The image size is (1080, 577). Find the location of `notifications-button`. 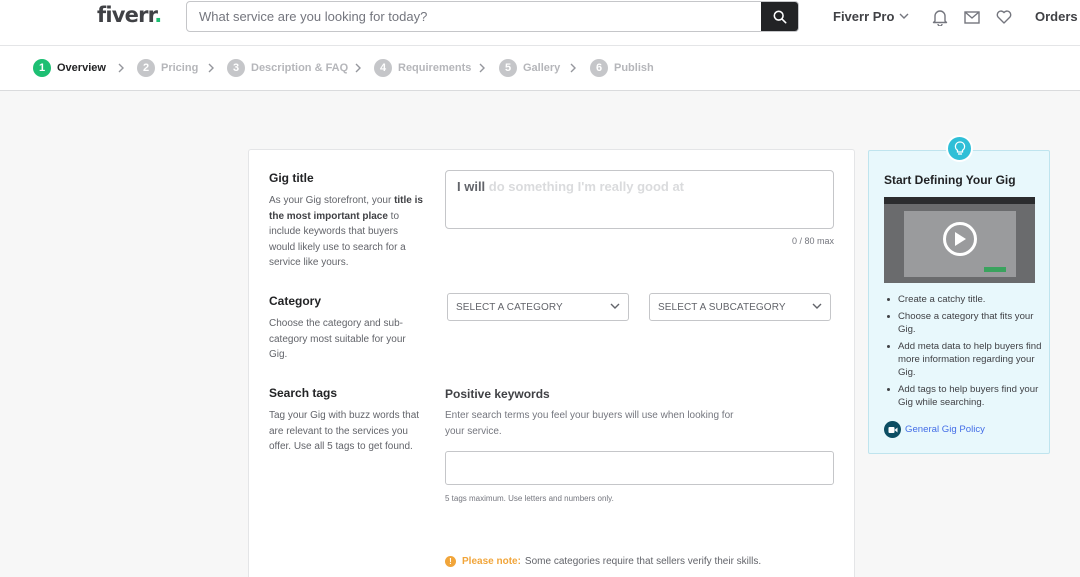

notifications-button is located at coordinates (940, 17).